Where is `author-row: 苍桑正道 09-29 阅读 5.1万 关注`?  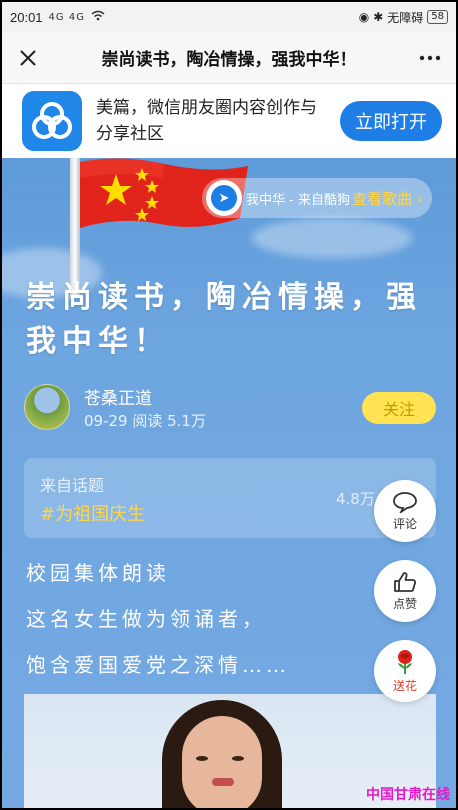
author-row: 苍桑正道 09-29 阅读 5.1万 关注 is located at coordinates (230, 408).